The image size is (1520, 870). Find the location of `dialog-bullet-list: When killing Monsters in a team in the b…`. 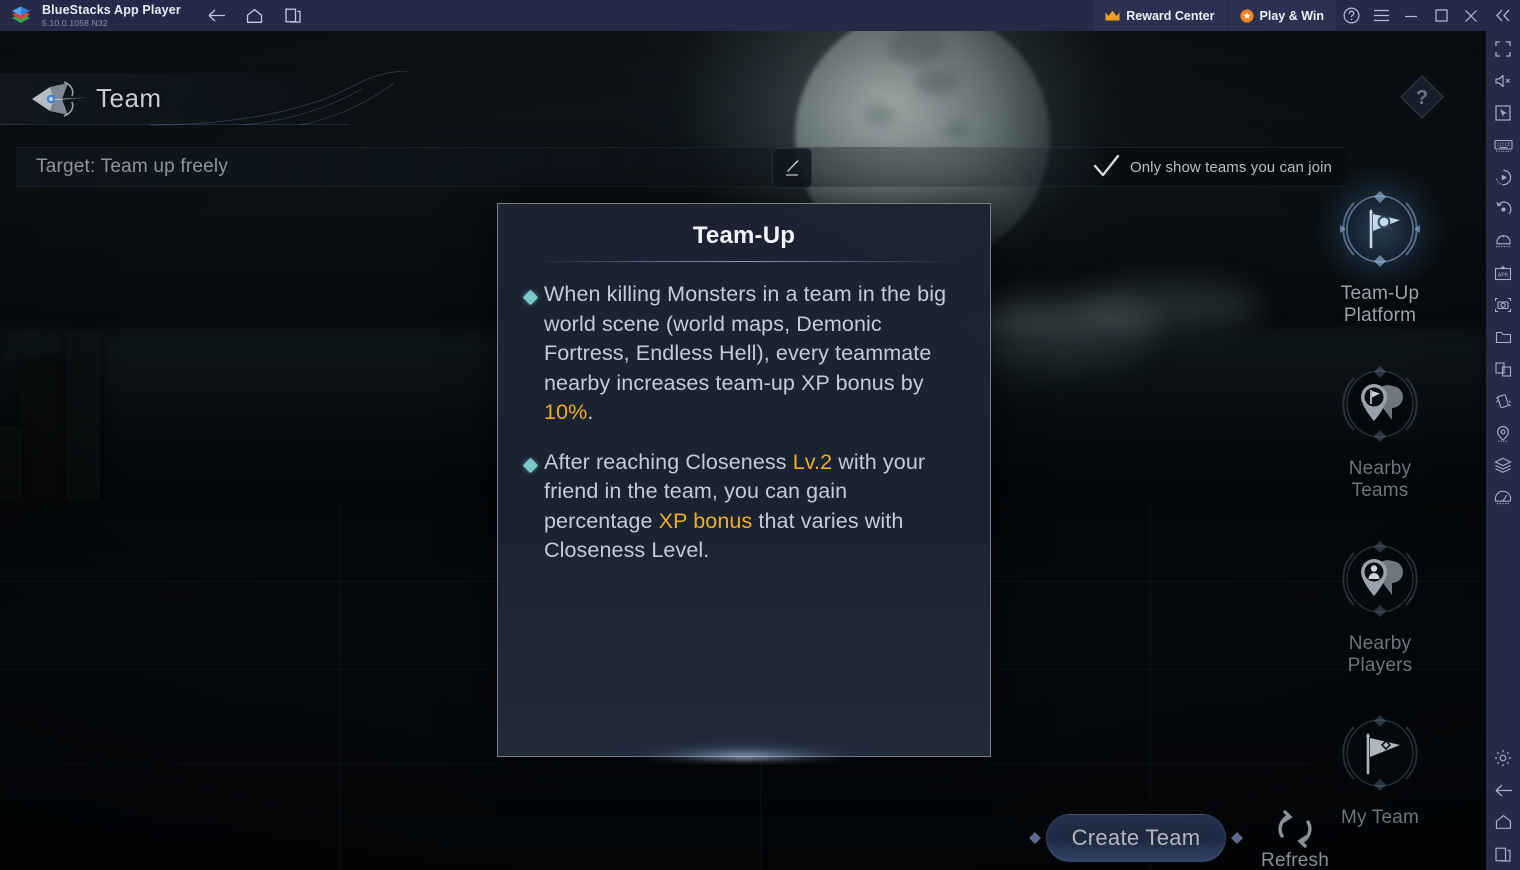

dialog-bullet-list: When killing Monsters in a team in the b… is located at coordinates (744, 414).